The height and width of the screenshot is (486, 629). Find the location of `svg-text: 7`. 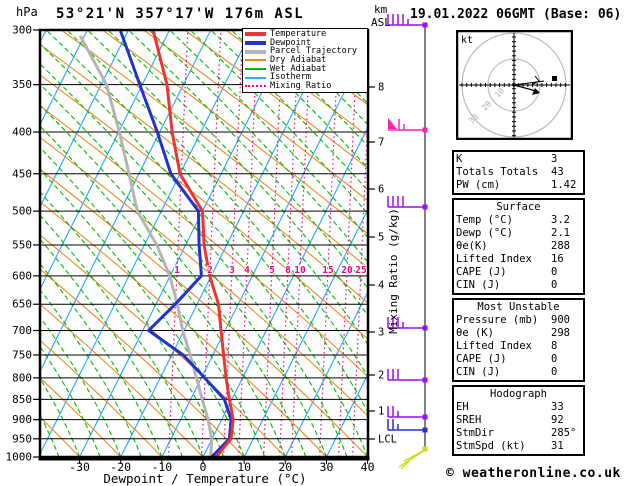

svg-text: 7 is located at coordinates (381, 143).